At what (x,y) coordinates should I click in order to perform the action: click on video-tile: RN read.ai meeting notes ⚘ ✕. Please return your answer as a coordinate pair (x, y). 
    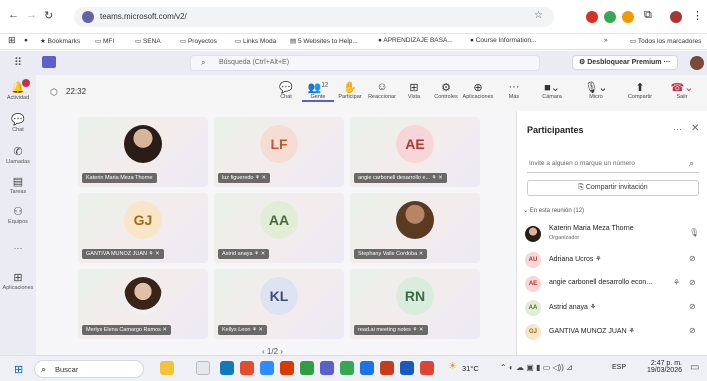
    Looking at the image, I should click on (415, 304).